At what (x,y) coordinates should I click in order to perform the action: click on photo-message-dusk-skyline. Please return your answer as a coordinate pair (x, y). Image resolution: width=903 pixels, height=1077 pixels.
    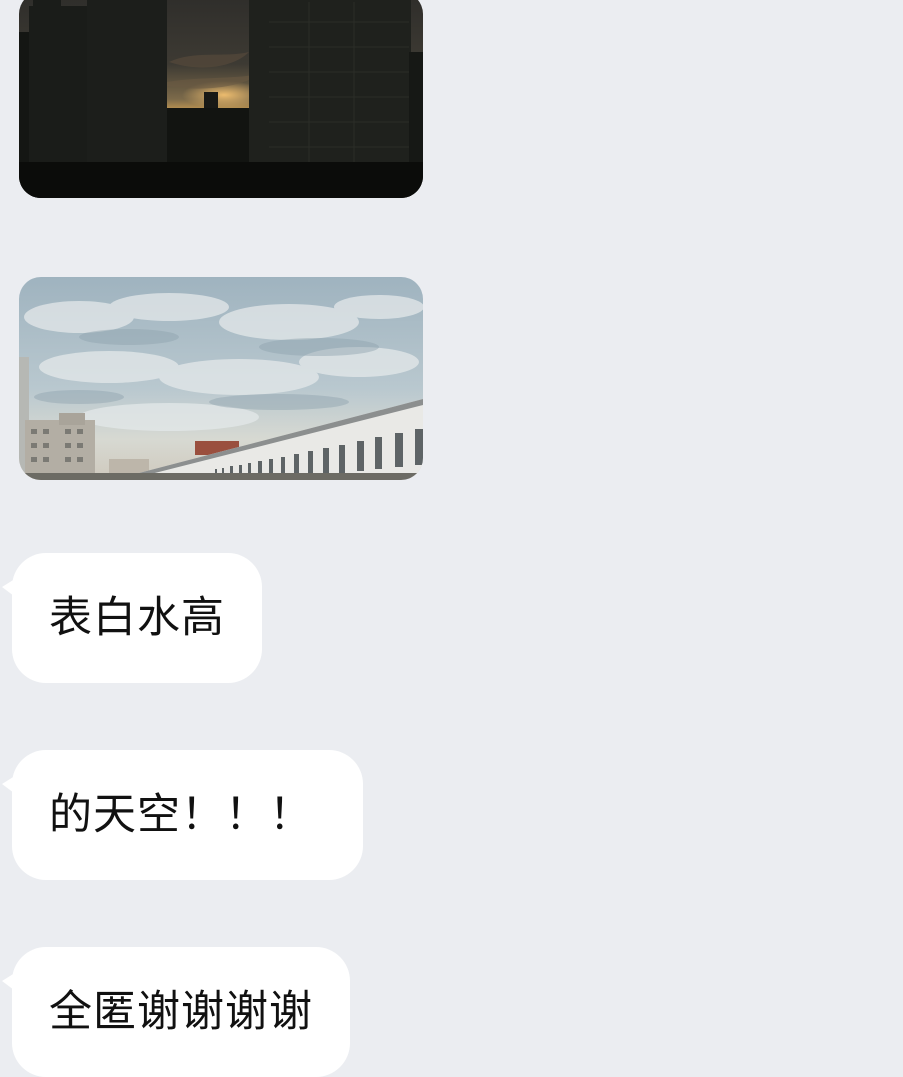
    Looking at the image, I should click on (221, 99).